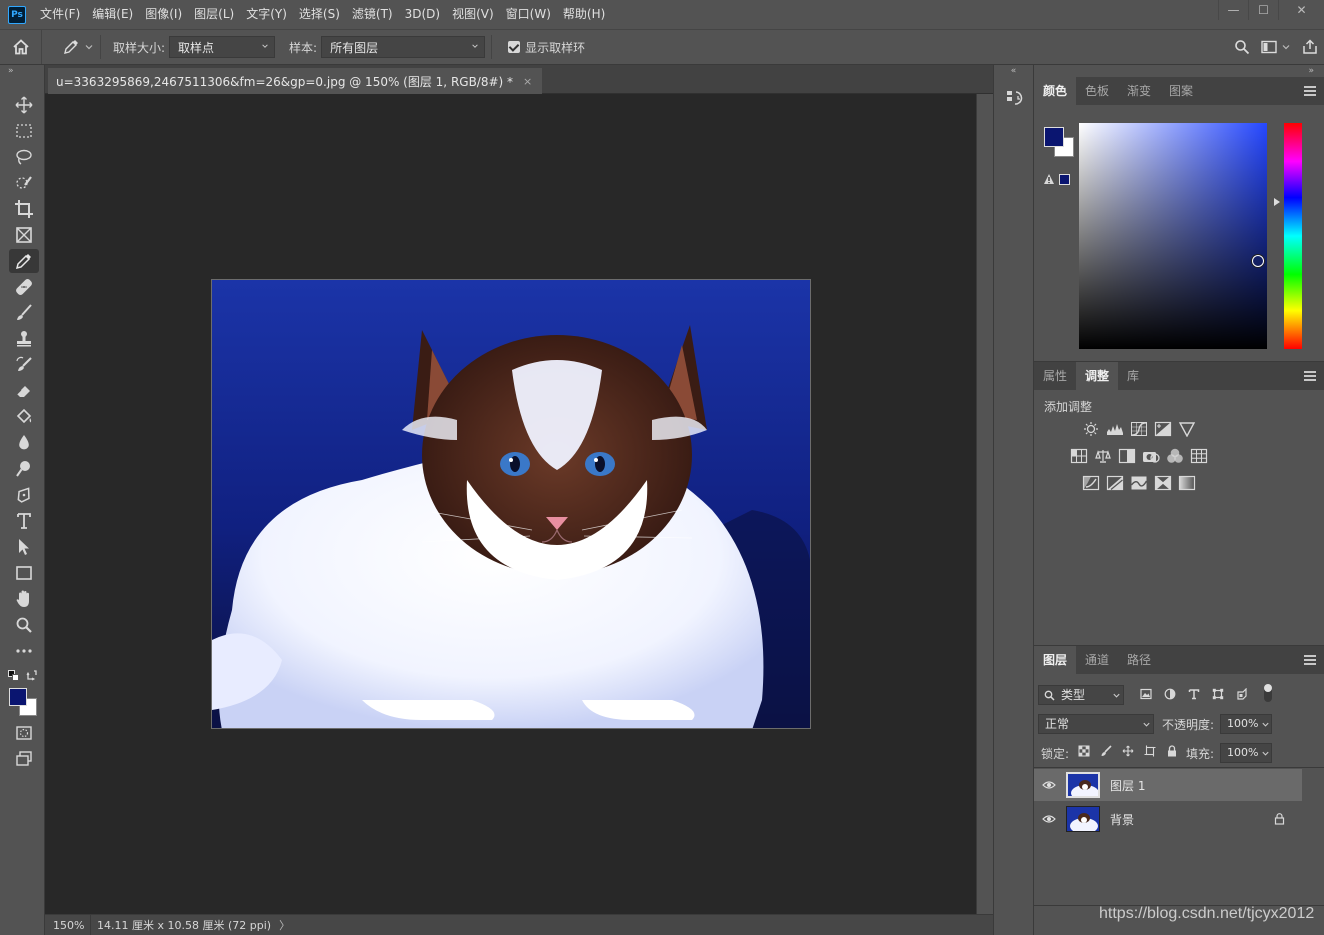 The height and width of the screenshot is (935, 1324). What do you see at coordinates (1106, 751) in the screenshot?
I see `lock-image-pixels-icon` at bounding box center [1106, 751].